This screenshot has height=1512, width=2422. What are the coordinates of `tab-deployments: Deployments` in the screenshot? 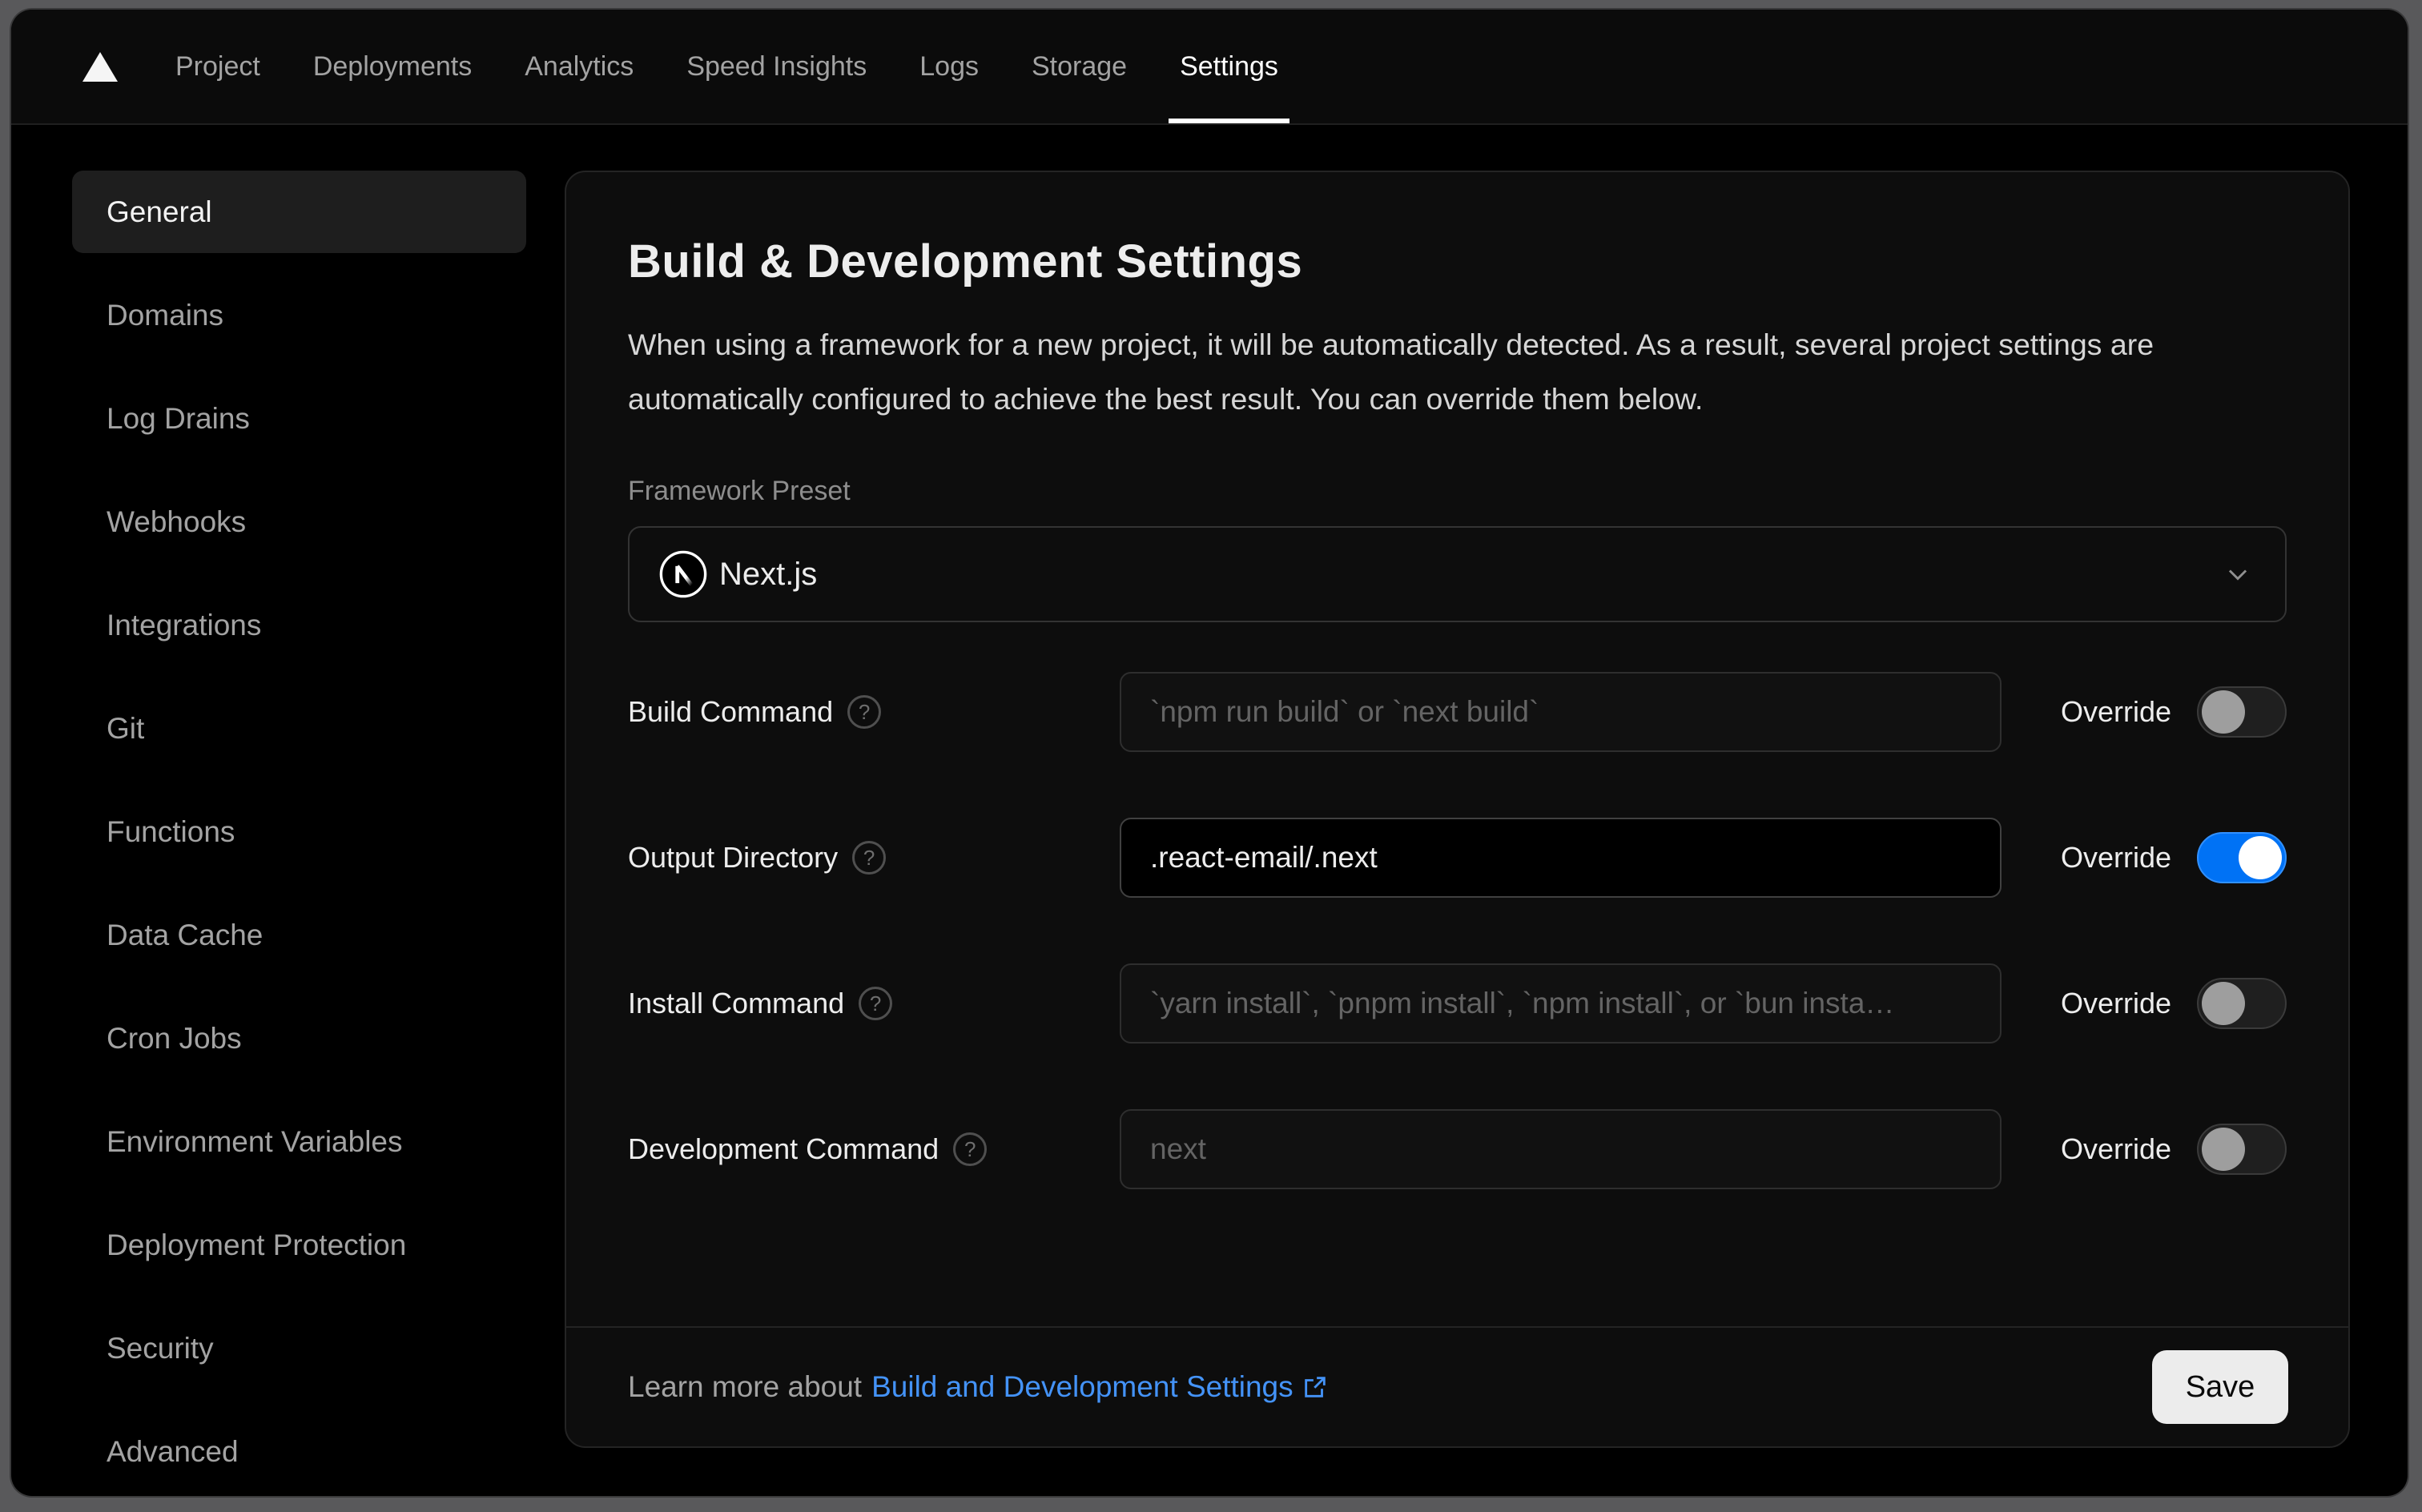 It's located at (393, 66).